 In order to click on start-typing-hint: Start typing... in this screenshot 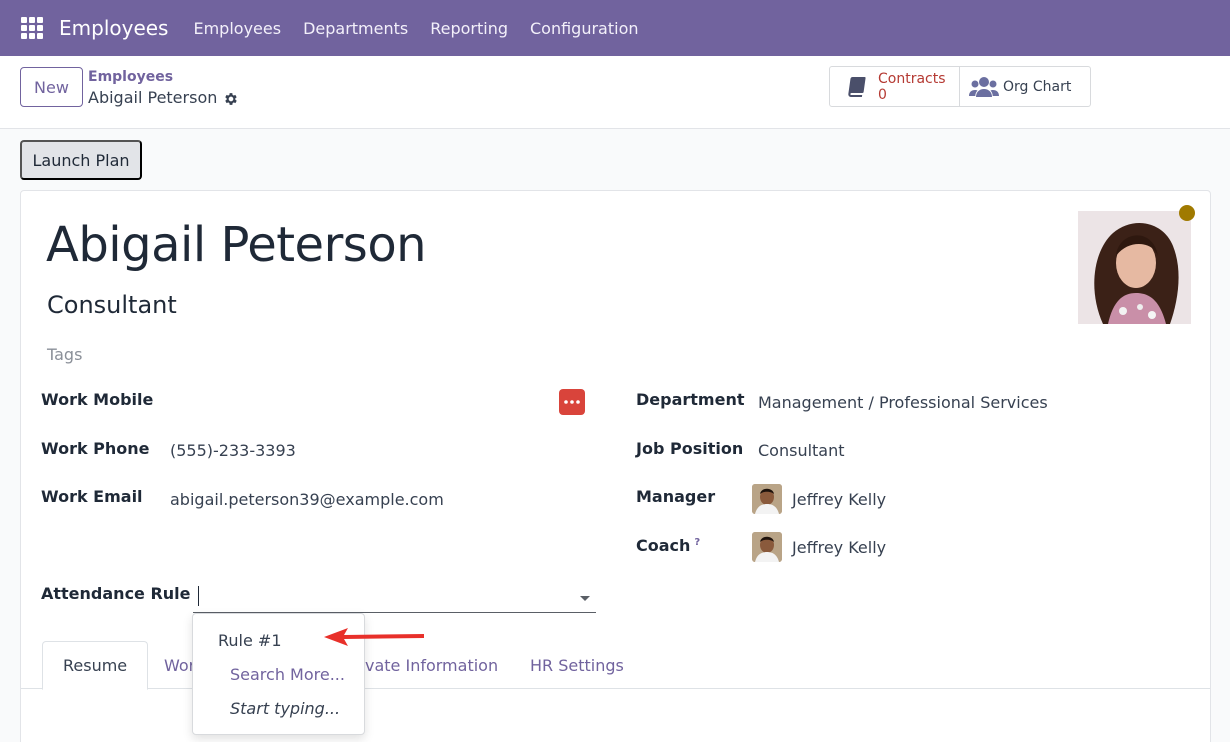, I will do `click(285, 708)`.